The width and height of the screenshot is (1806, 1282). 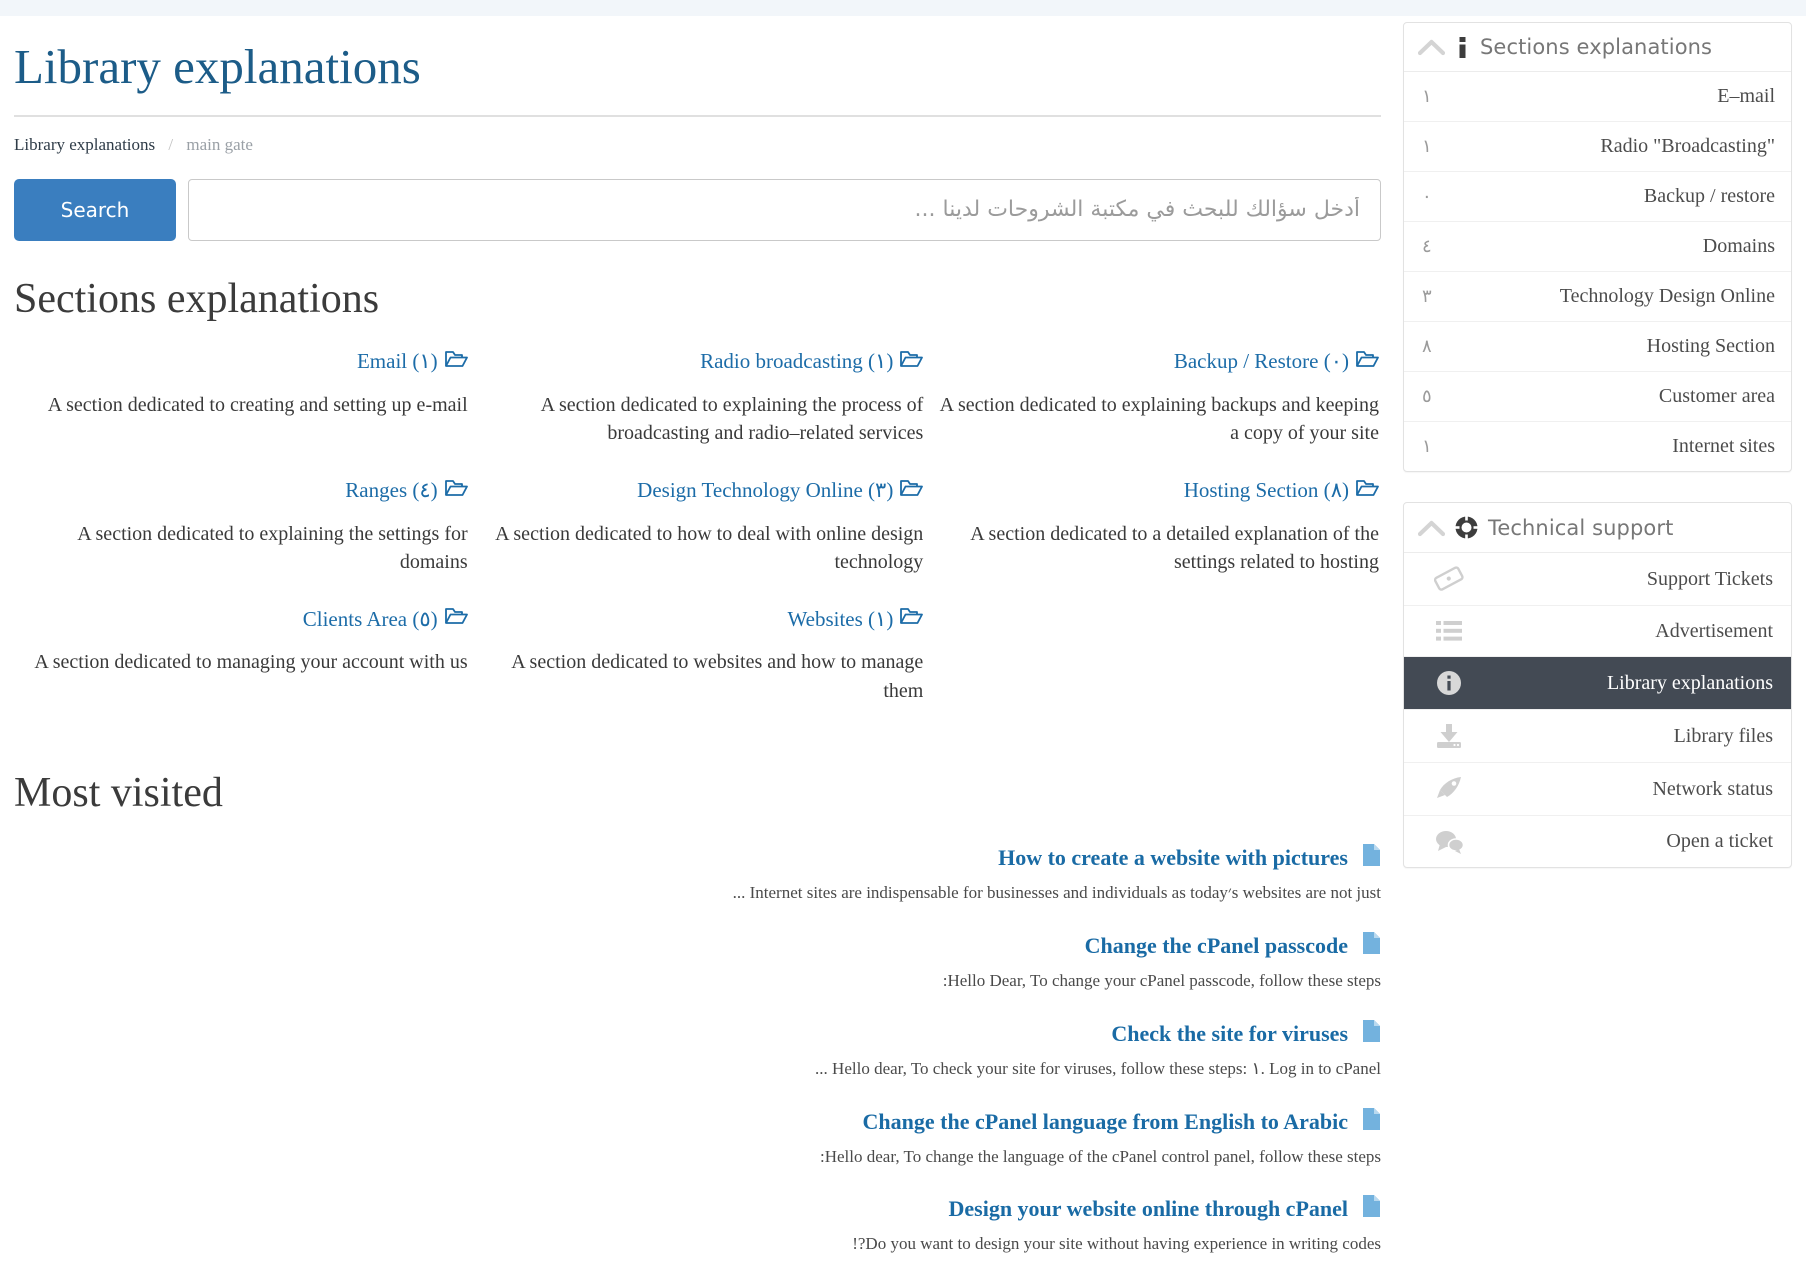 I want to click on search-button: Search, so click(x=95, y=209).